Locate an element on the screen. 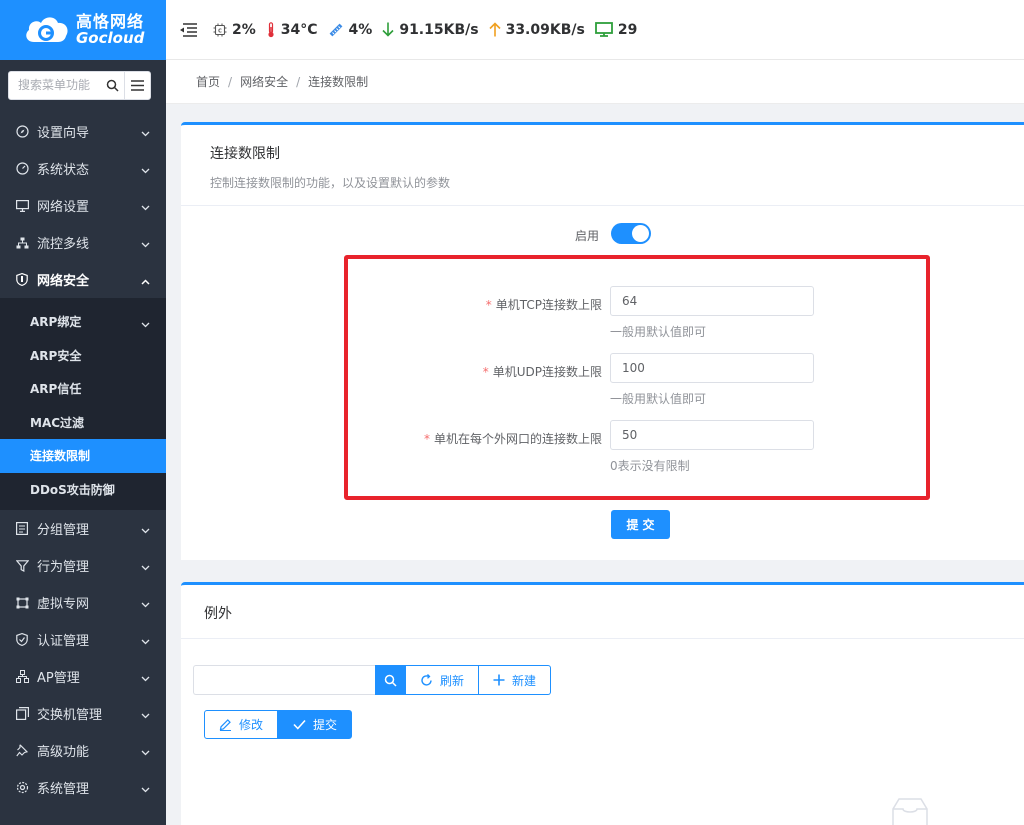 Image resolution: width=1024 pixels, height=825 pixels. temperature: 34°C is located at coordinates (292, 30).